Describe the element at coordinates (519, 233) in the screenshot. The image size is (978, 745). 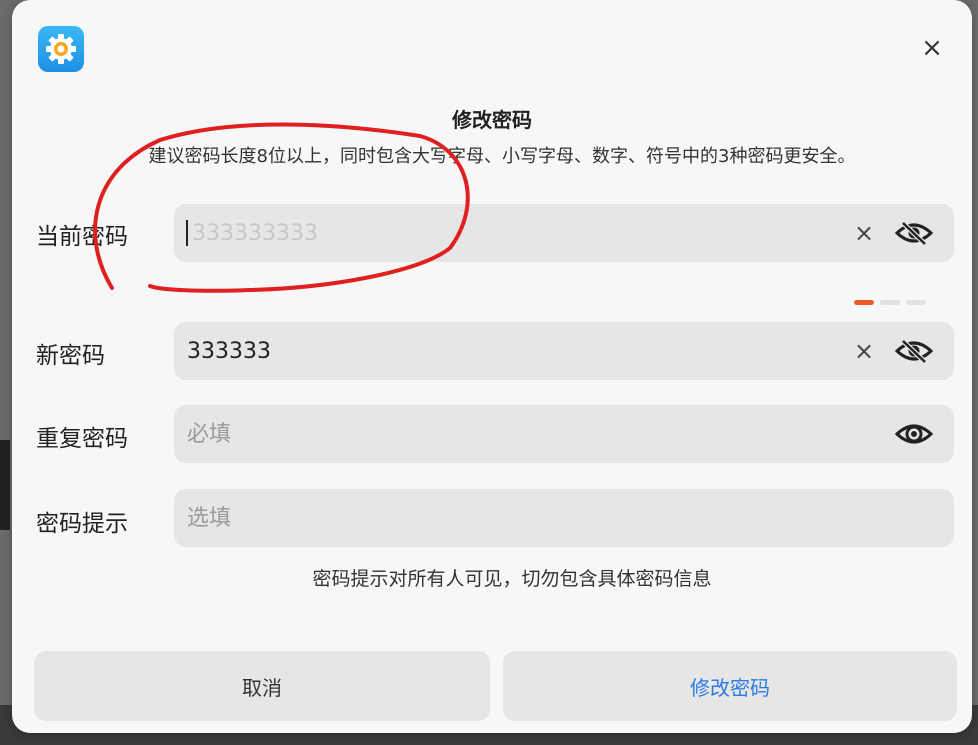
I see `current-password-input: 333333333` at that location.